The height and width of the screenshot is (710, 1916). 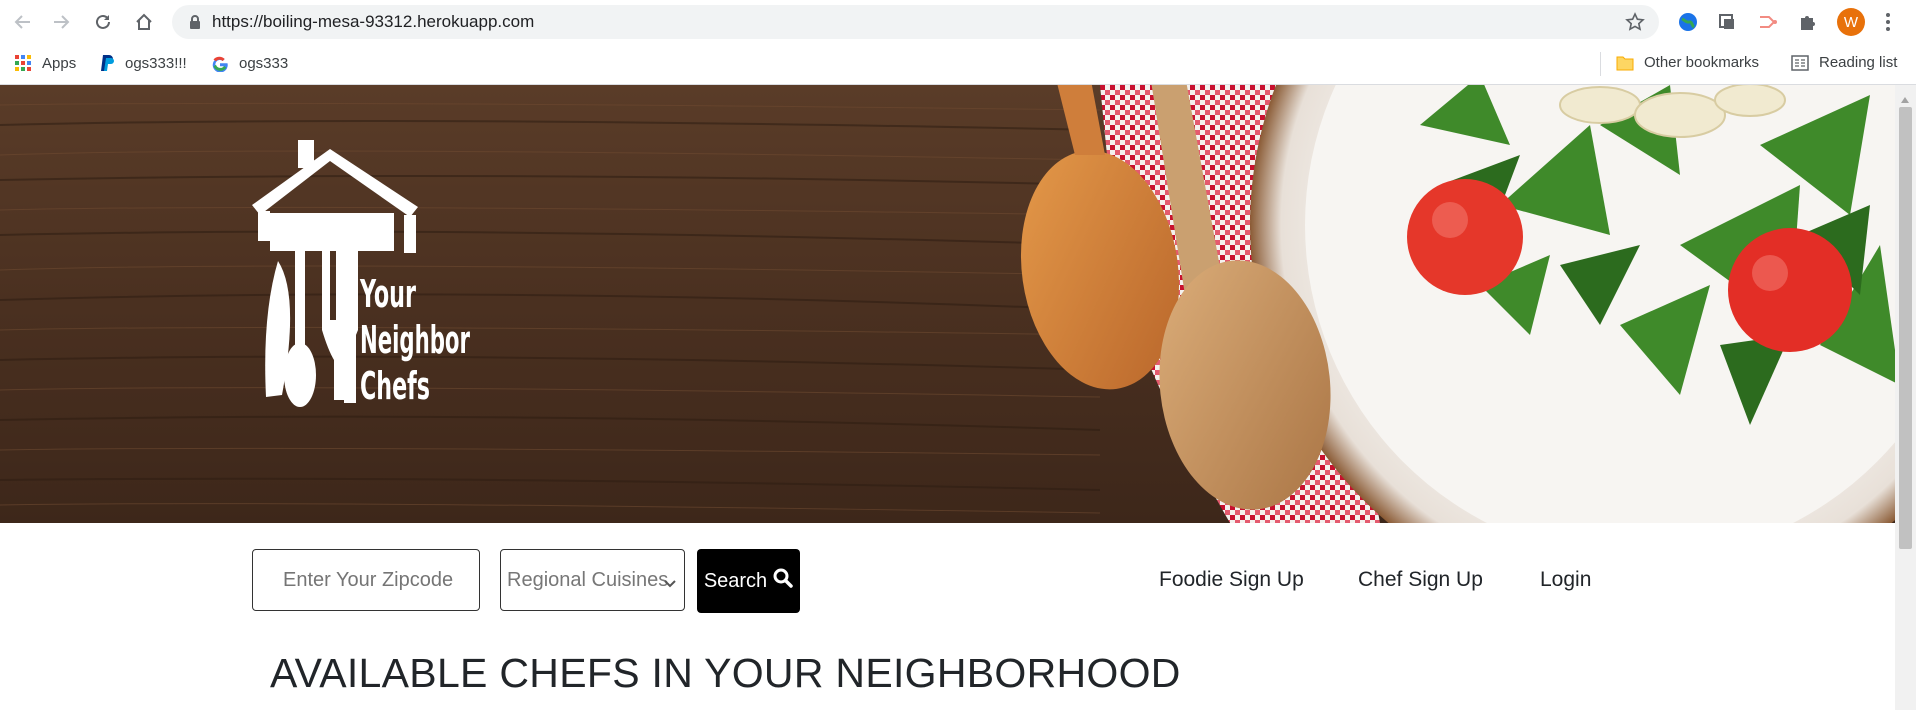 What do you see at coordinates (588, 579) in the screenshot?
I see `regional-cuisines-value: Regional Cuisines` at bounding box center [588, 579].